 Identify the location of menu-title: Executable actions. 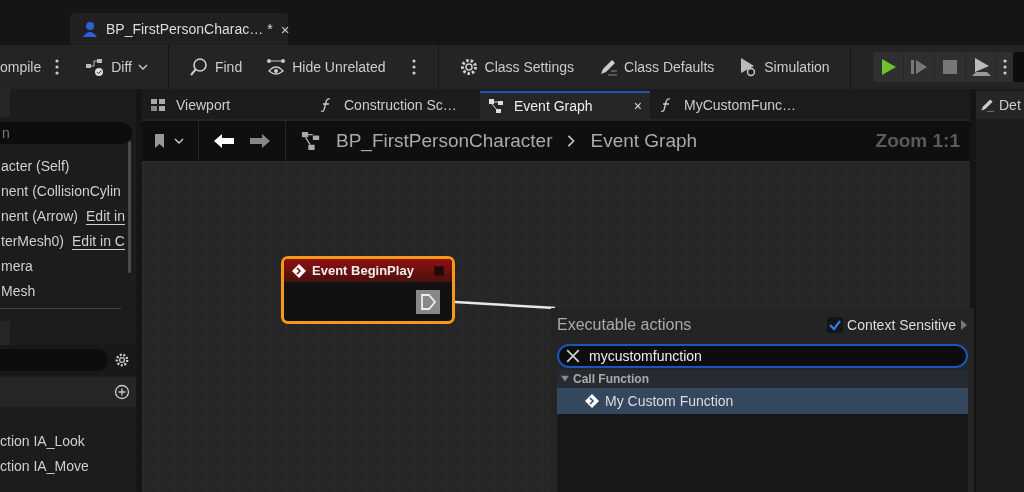
(624, 325).